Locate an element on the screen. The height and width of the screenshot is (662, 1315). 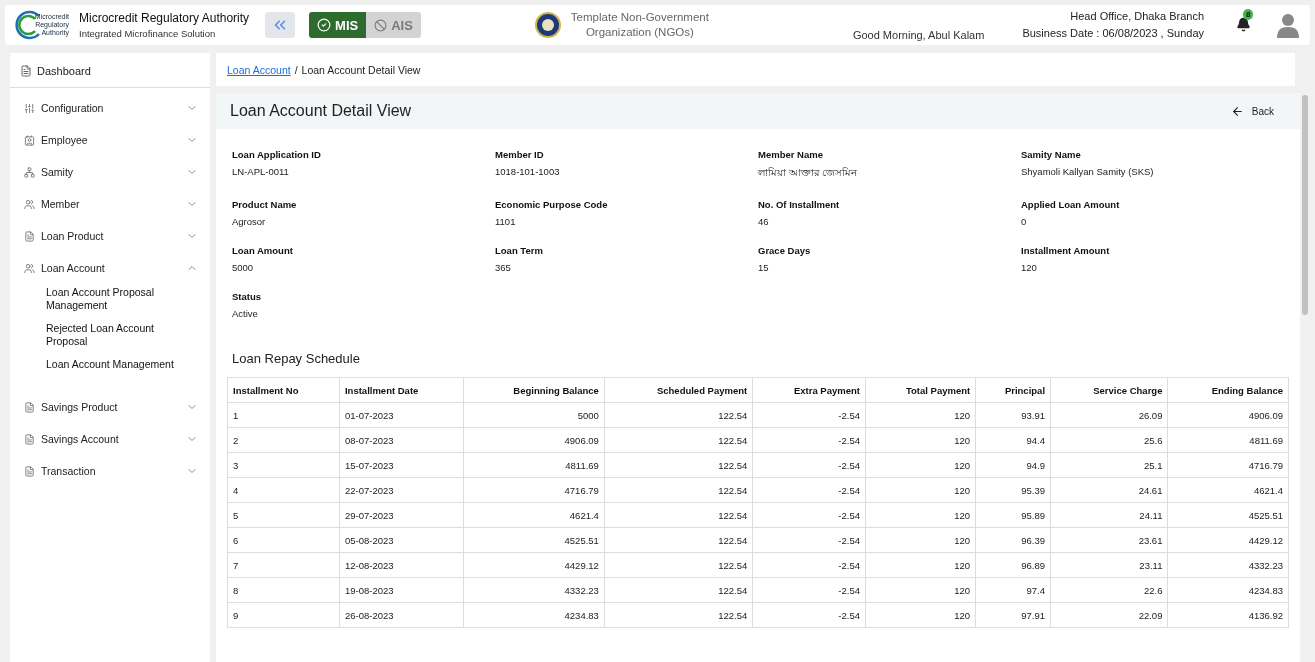
sidebar-item: Savings Account is located at coordinates (110, 439).